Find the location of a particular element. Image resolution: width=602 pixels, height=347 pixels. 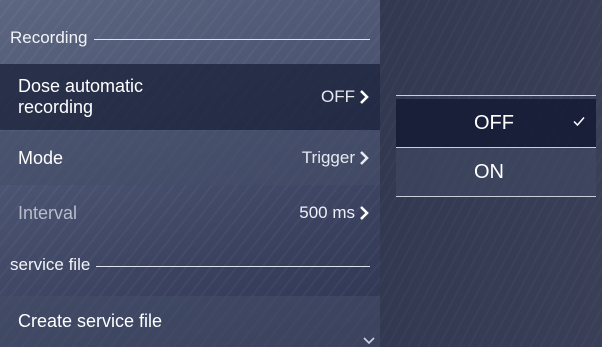

check-icon is located at coordinates (579, 122).